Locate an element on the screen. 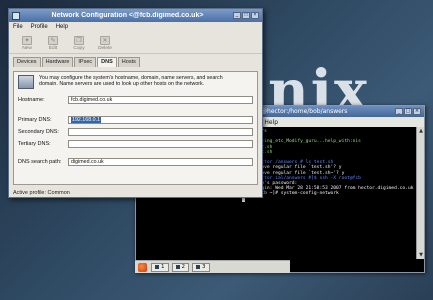 This screenshot has width=433, height=300. primary-dns-field: 192.168.0.1 is located at coordinates (160, 120).